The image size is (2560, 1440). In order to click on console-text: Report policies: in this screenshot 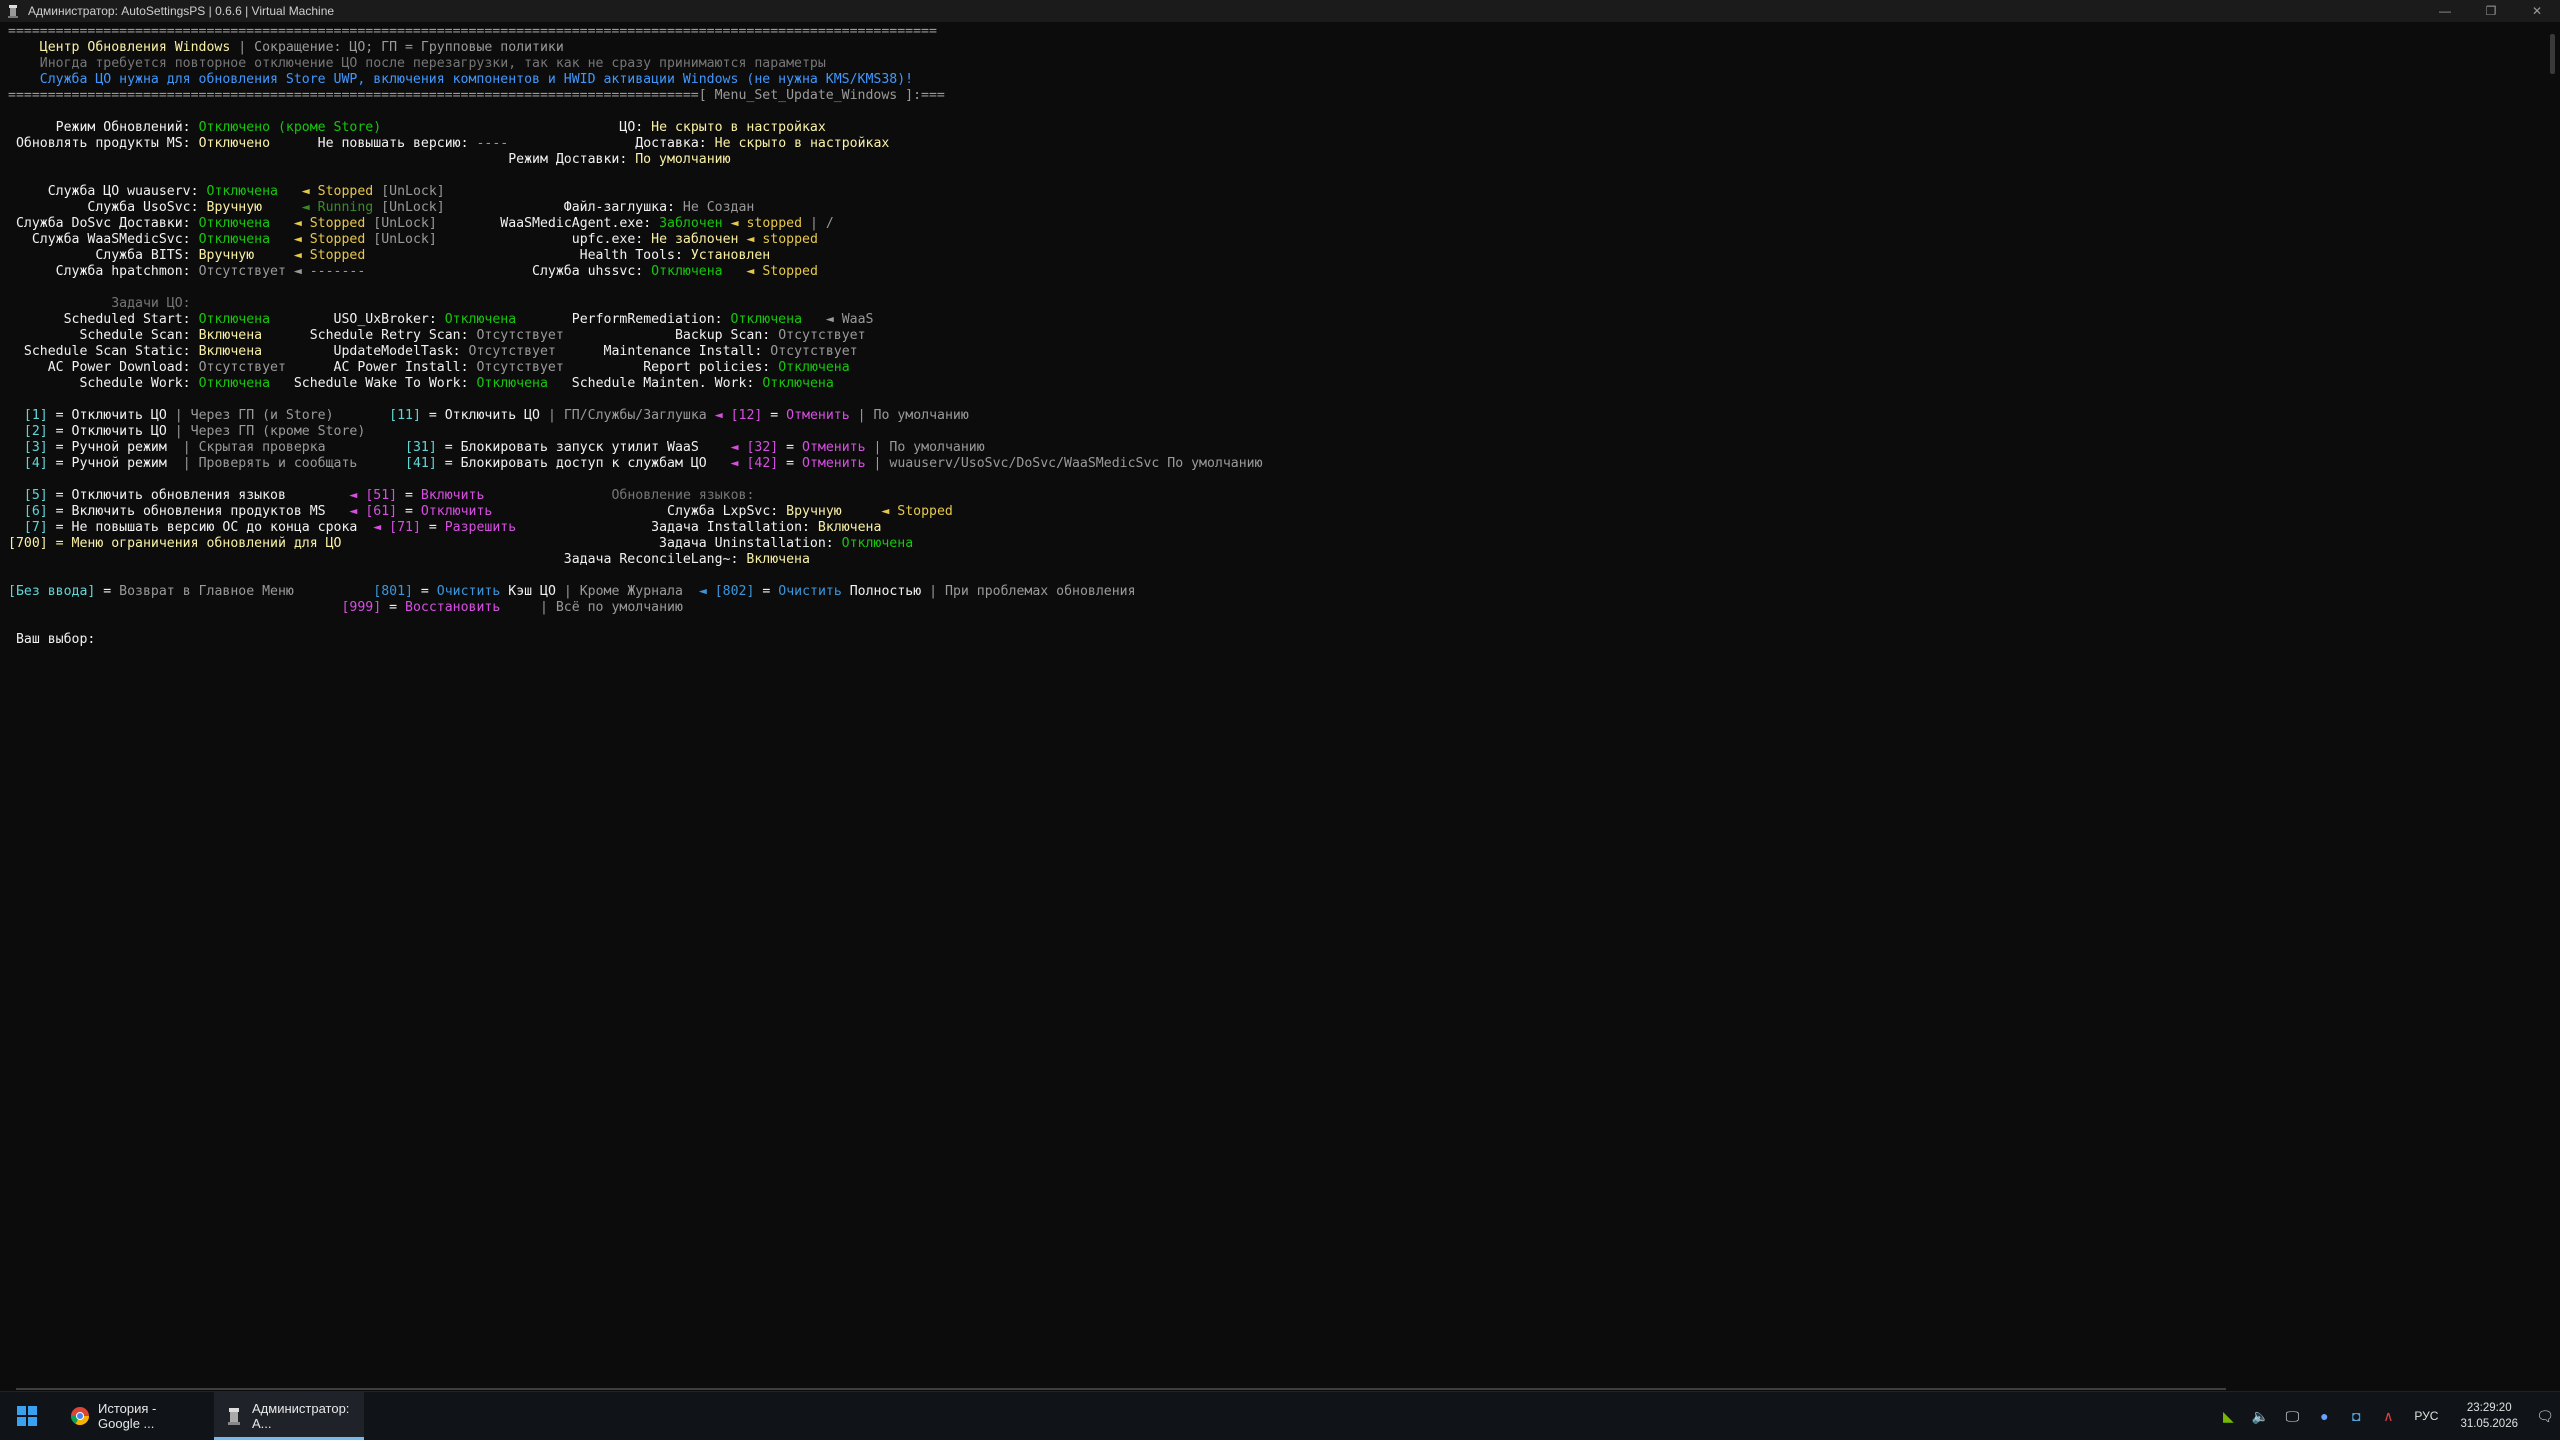, I will do `click(671, 367)`.